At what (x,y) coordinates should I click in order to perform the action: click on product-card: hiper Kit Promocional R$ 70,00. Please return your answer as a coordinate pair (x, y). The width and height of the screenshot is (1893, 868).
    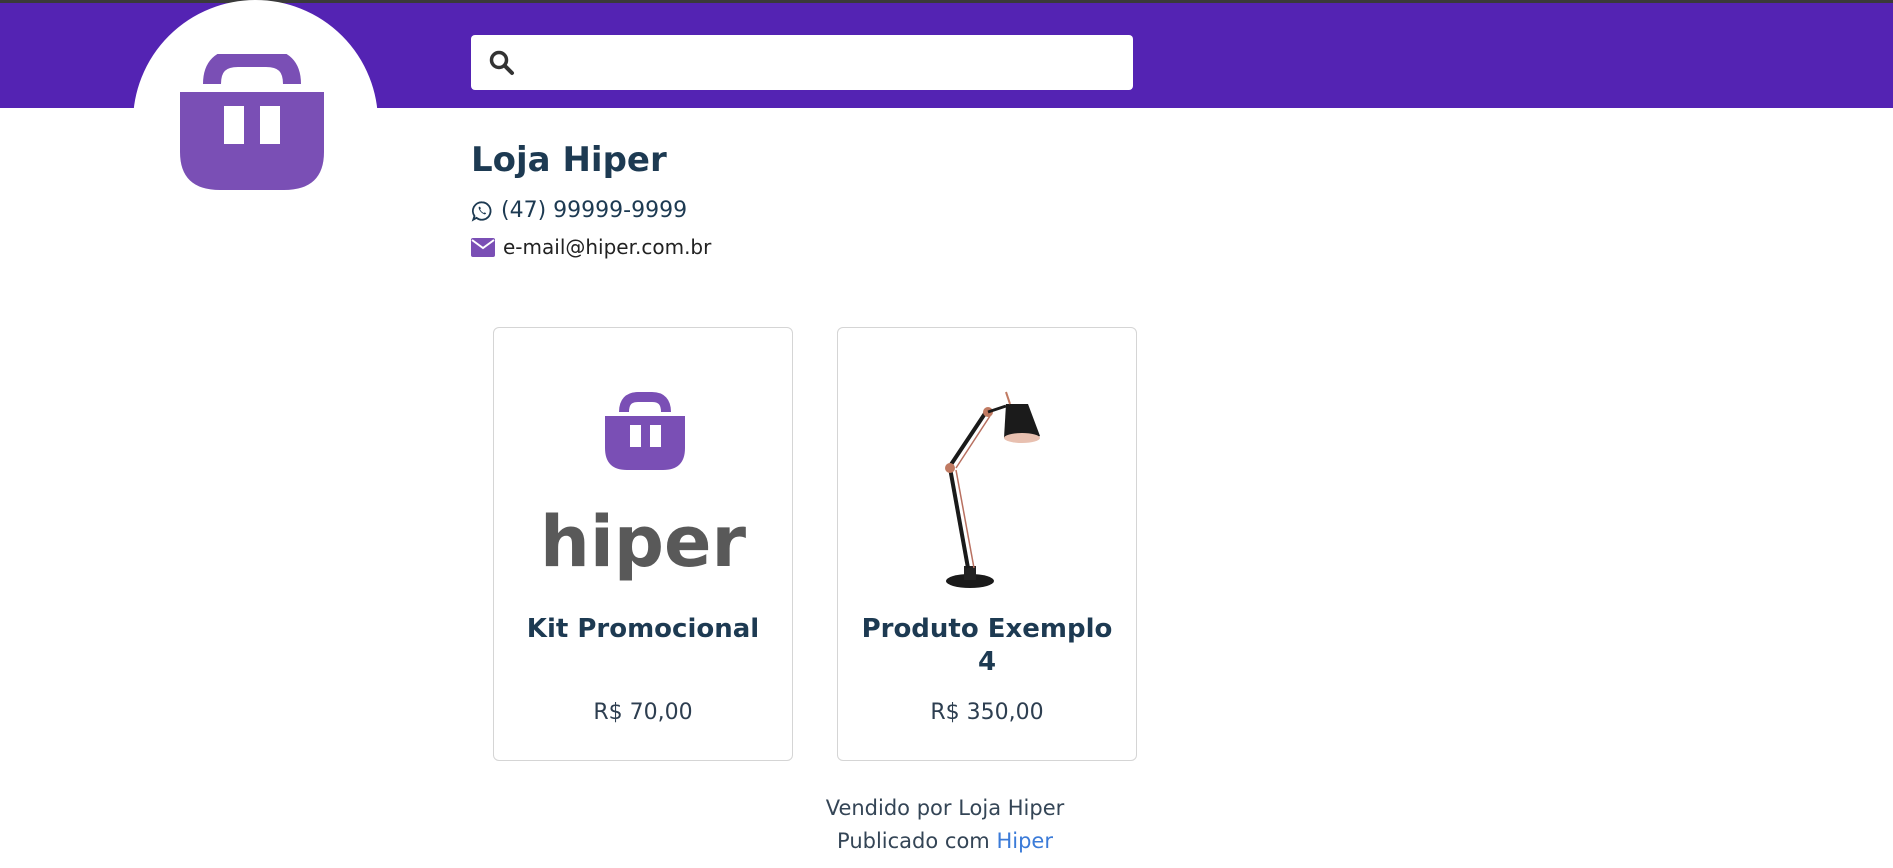
    Looking at the image, I should click on (643, 544).